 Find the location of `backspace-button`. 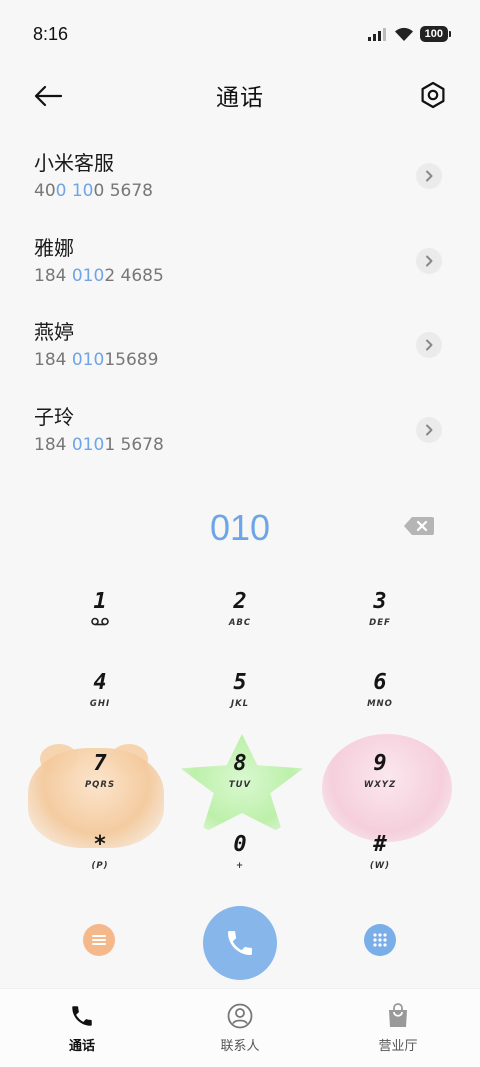

backspace-button is located at coordinates (419, 527).